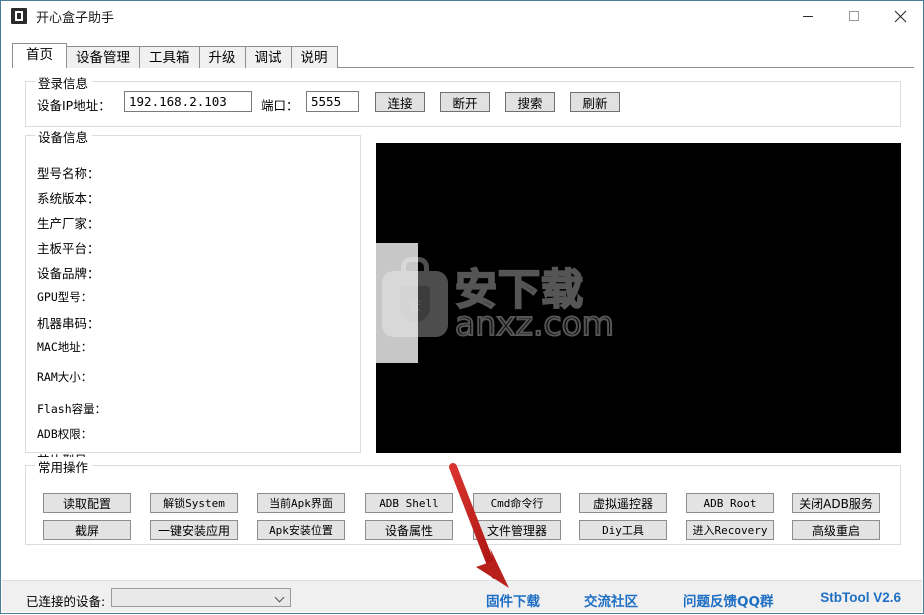  What do you see at coordinates (19, 16) in the screenshot?
I see `app-icon` at bounding box center [19, 16].